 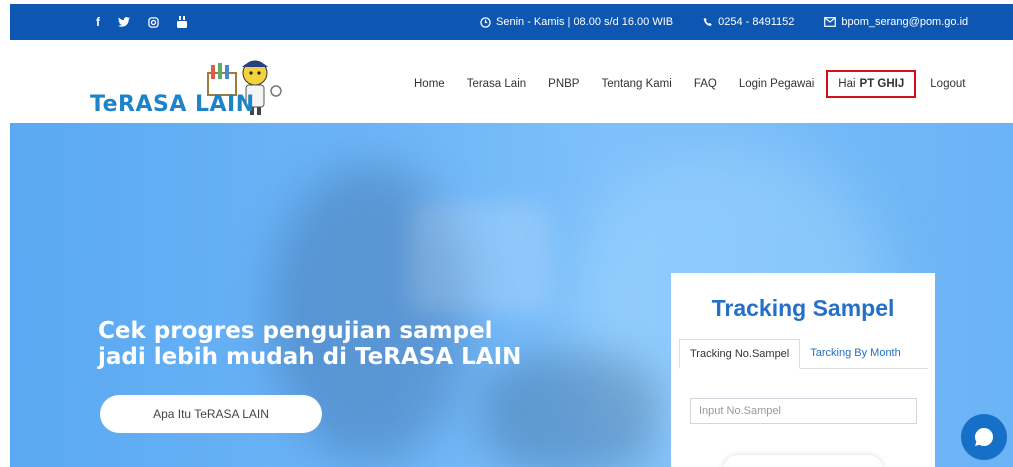 I want to click on nav-tentang-kami: Tentang Kami, so click(x=636, y=84).